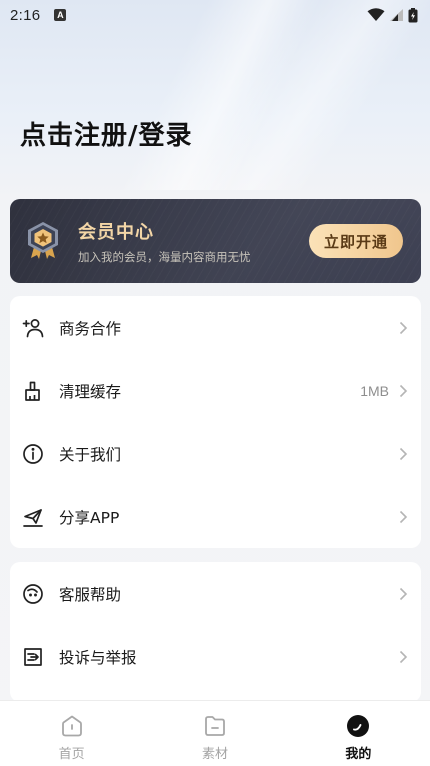 The height and width of the screenshot is (766, 430). Describe the element at coordinates (214, 754) in the screenshot. I see `nav-label: 素材` at that location.